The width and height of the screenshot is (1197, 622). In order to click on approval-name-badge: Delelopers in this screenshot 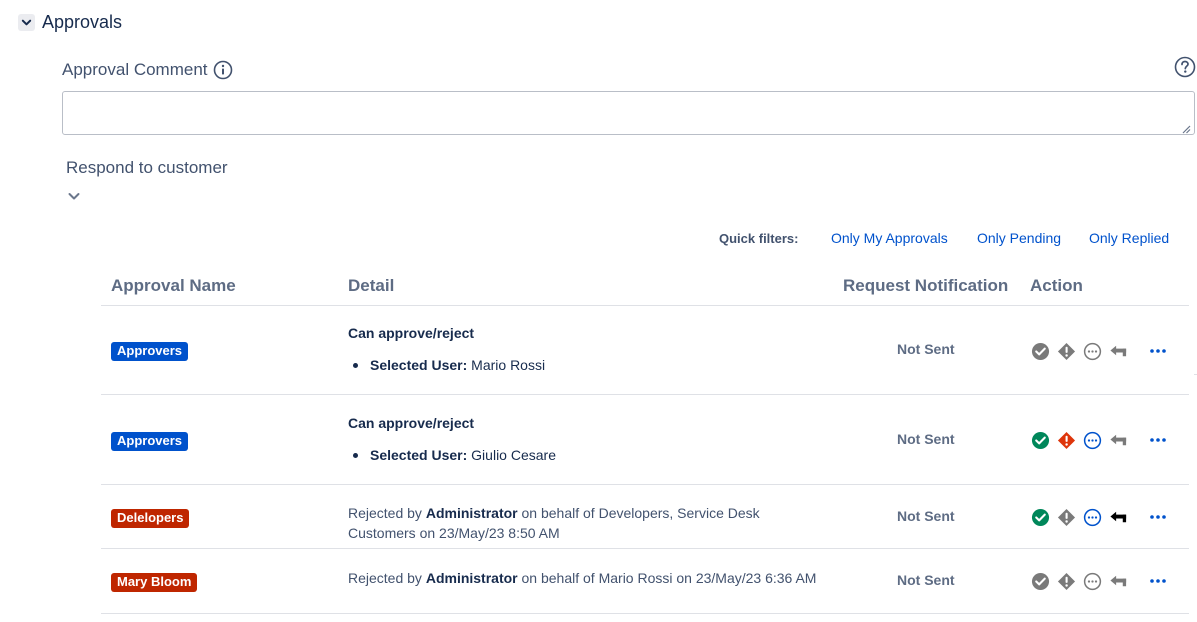, I will do `click(150, 518)`.